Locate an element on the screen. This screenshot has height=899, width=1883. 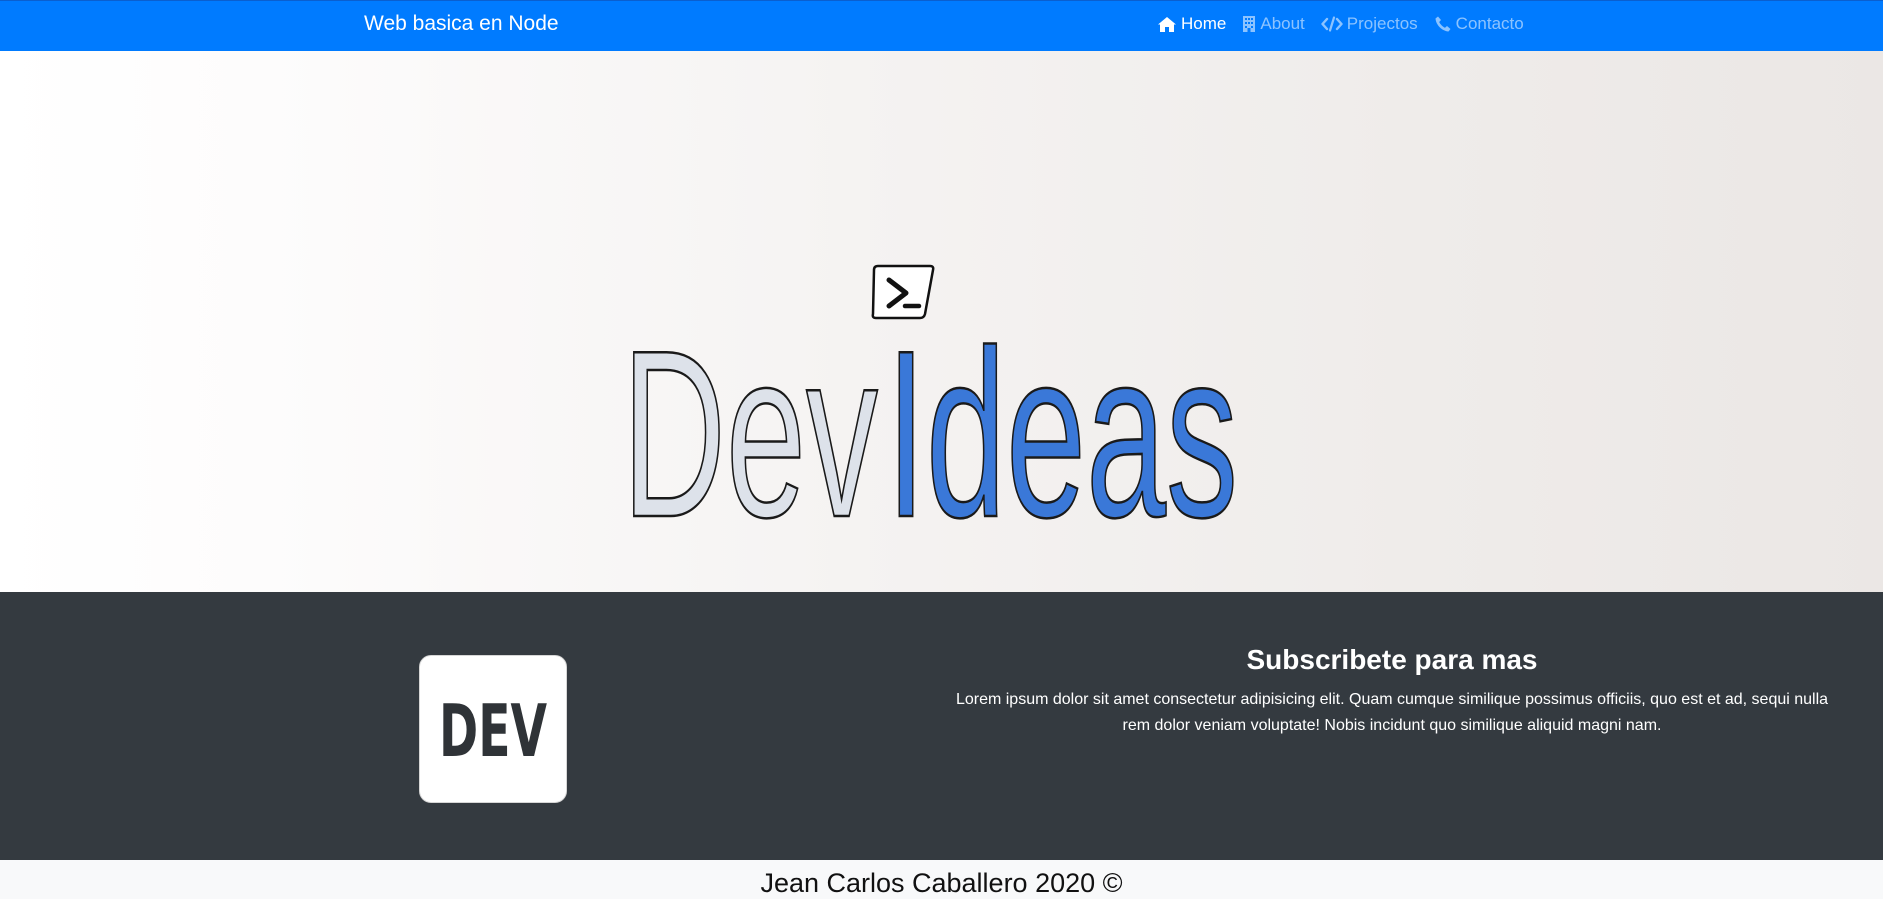
nav-item-projectos: Projectos is located at coordinates (1369, 24).